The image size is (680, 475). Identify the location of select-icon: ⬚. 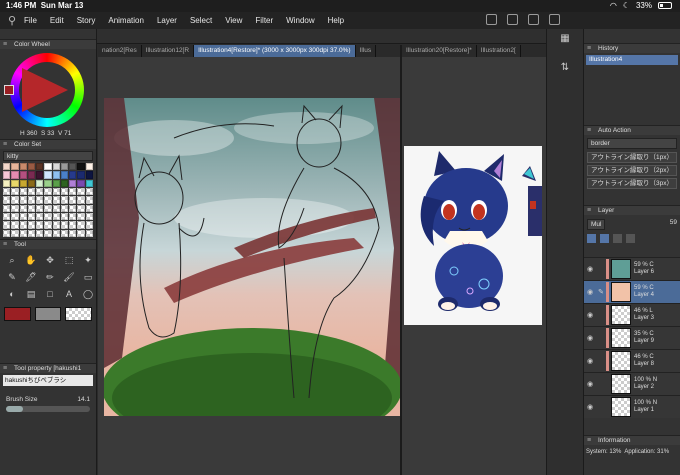
(69, 260).